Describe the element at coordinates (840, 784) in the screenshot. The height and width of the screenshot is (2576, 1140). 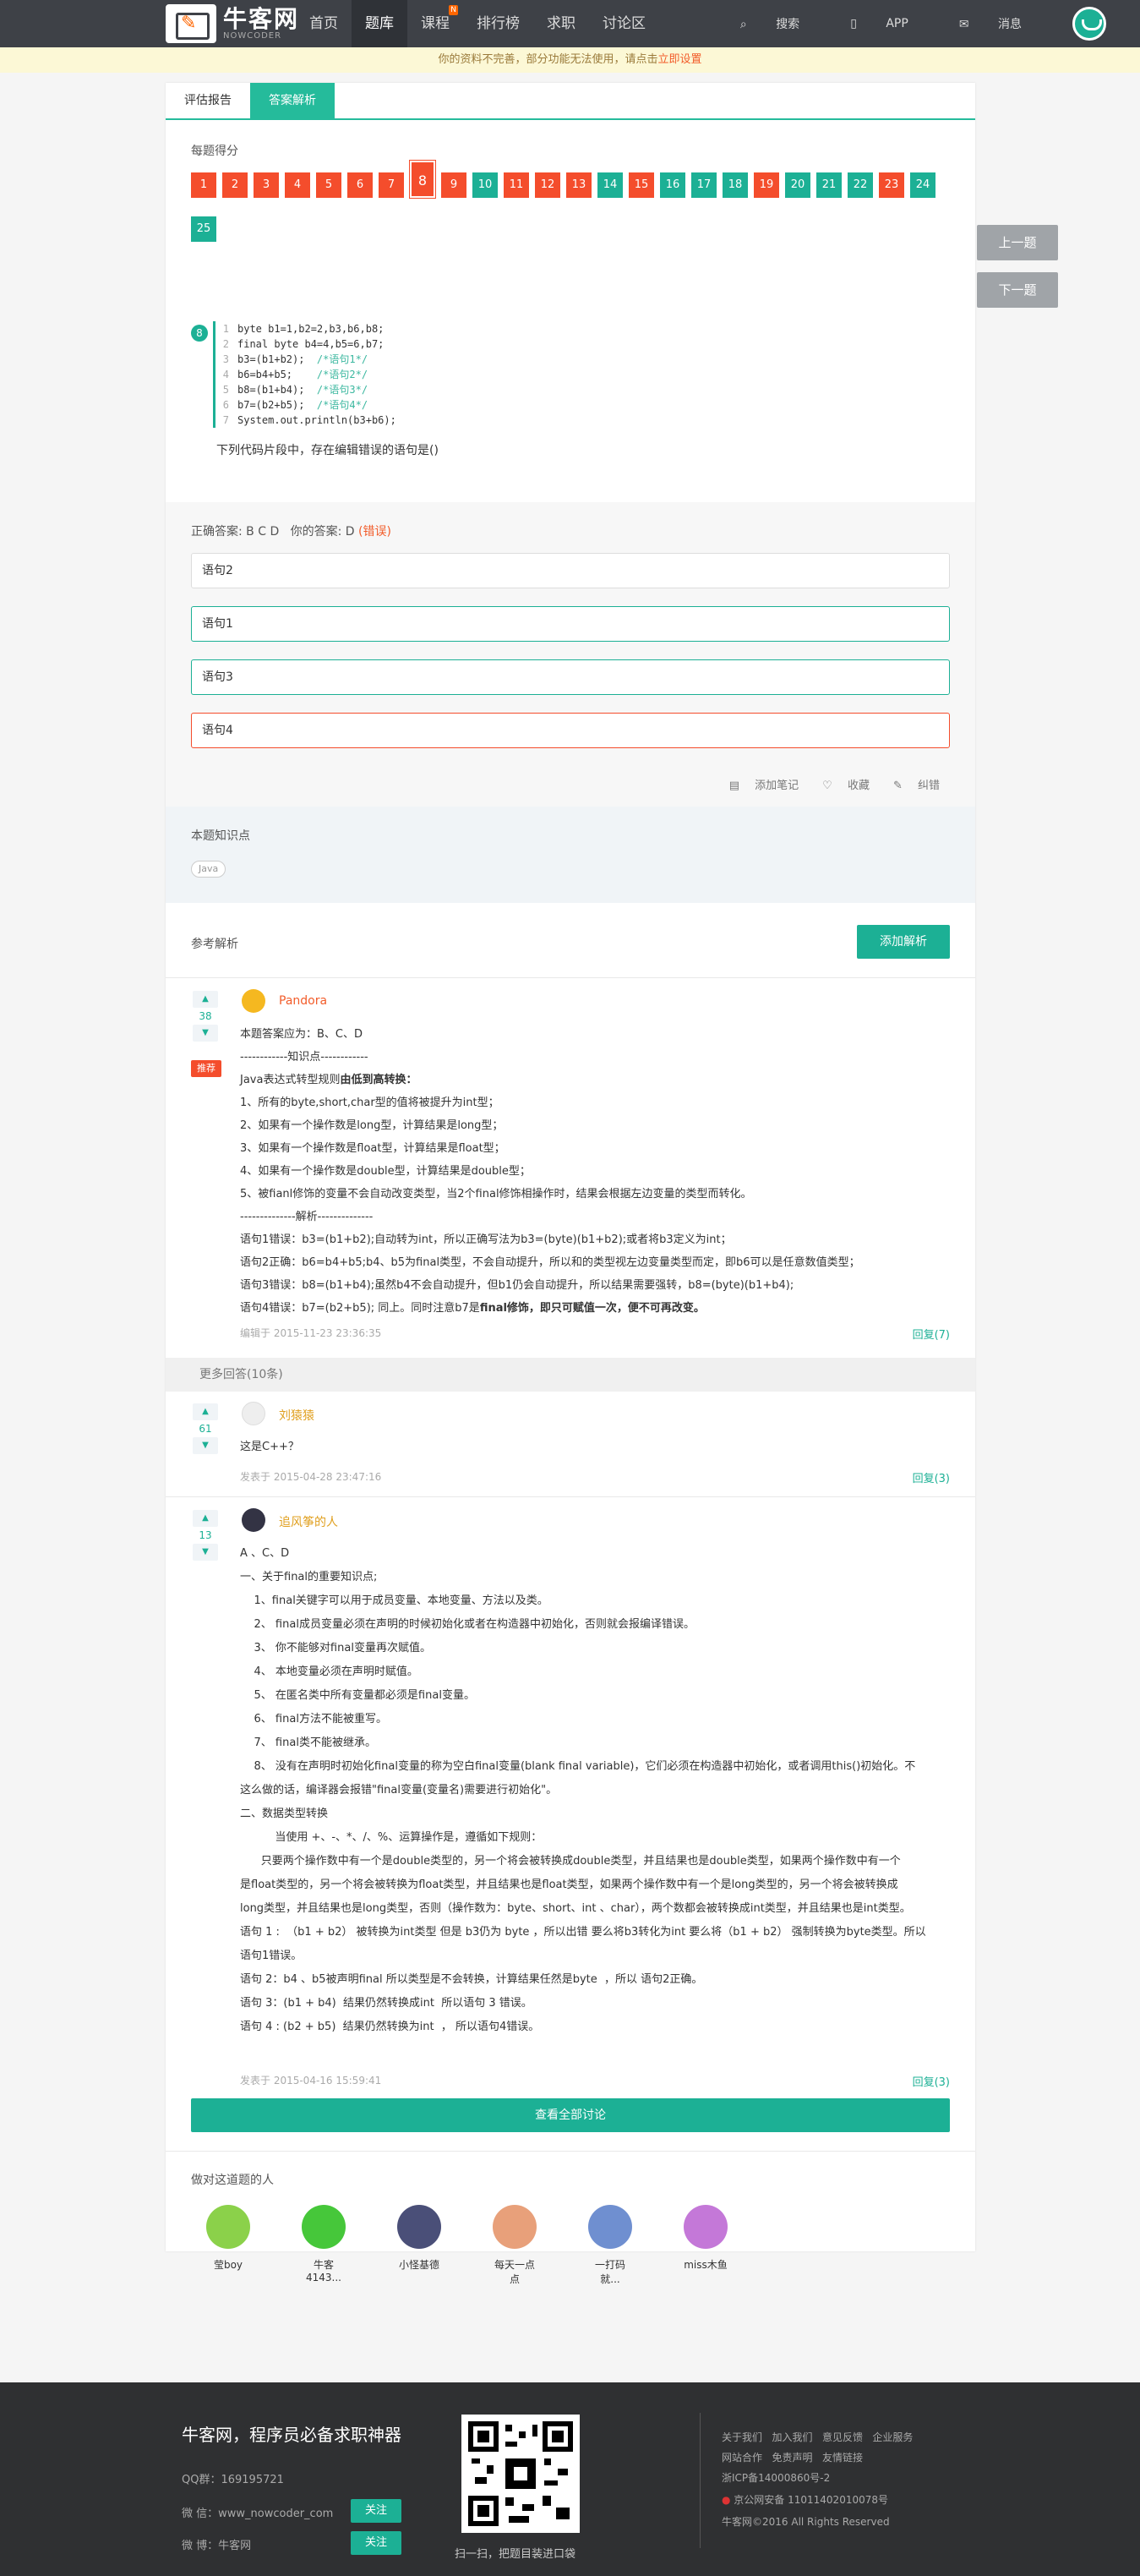
I see `favorite-link: ♡ 收藏` at that location.